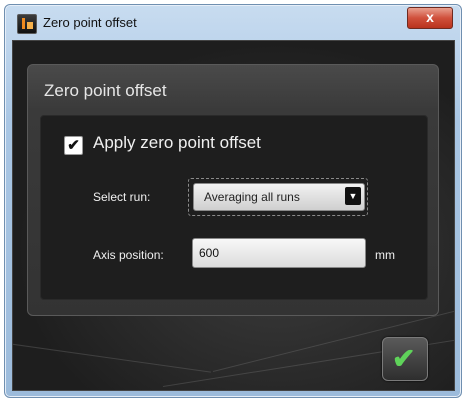 This screenshot has height=401, width=465. I want to click on checkmark-icon: ✔, so click(404, 358).